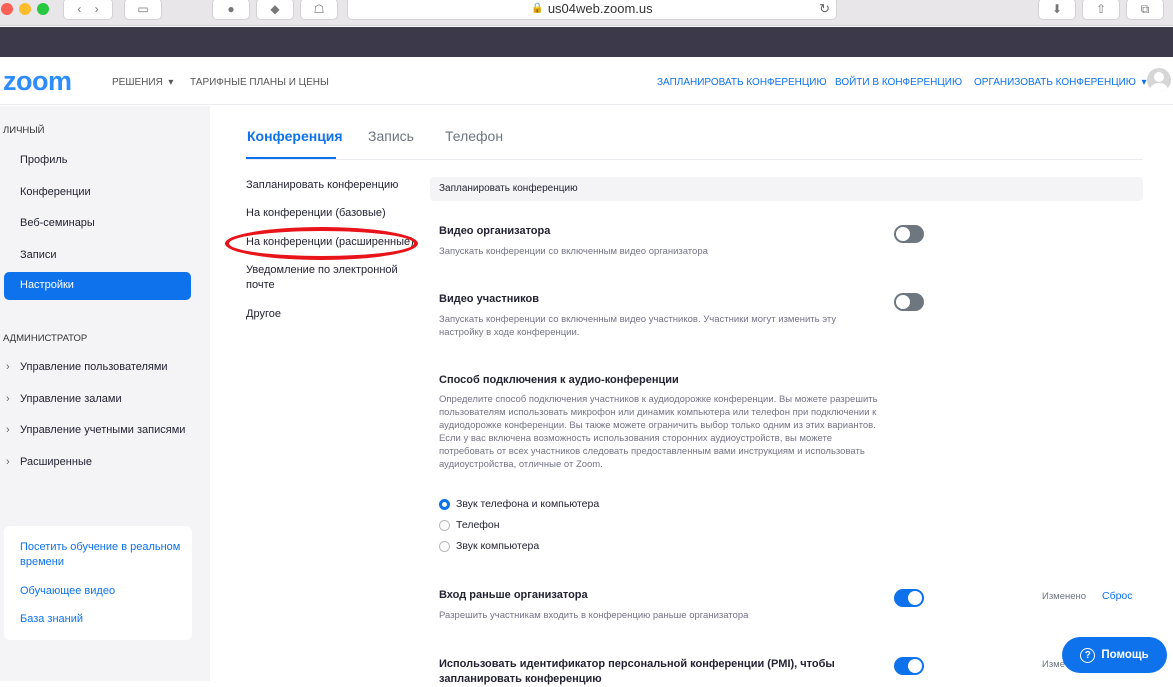 The height and width of the screenshot is (687, 1173). I want to click on modified-label: Изменено, so click(1064, 596).